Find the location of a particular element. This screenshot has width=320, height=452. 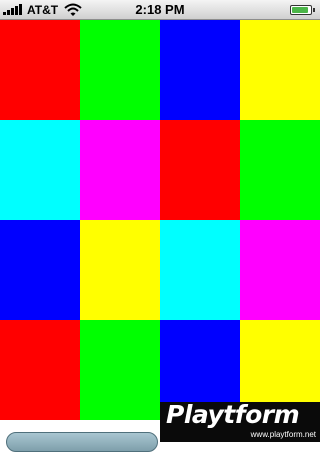

status-time: 2:18 PM is located at coordinates (160, 9).